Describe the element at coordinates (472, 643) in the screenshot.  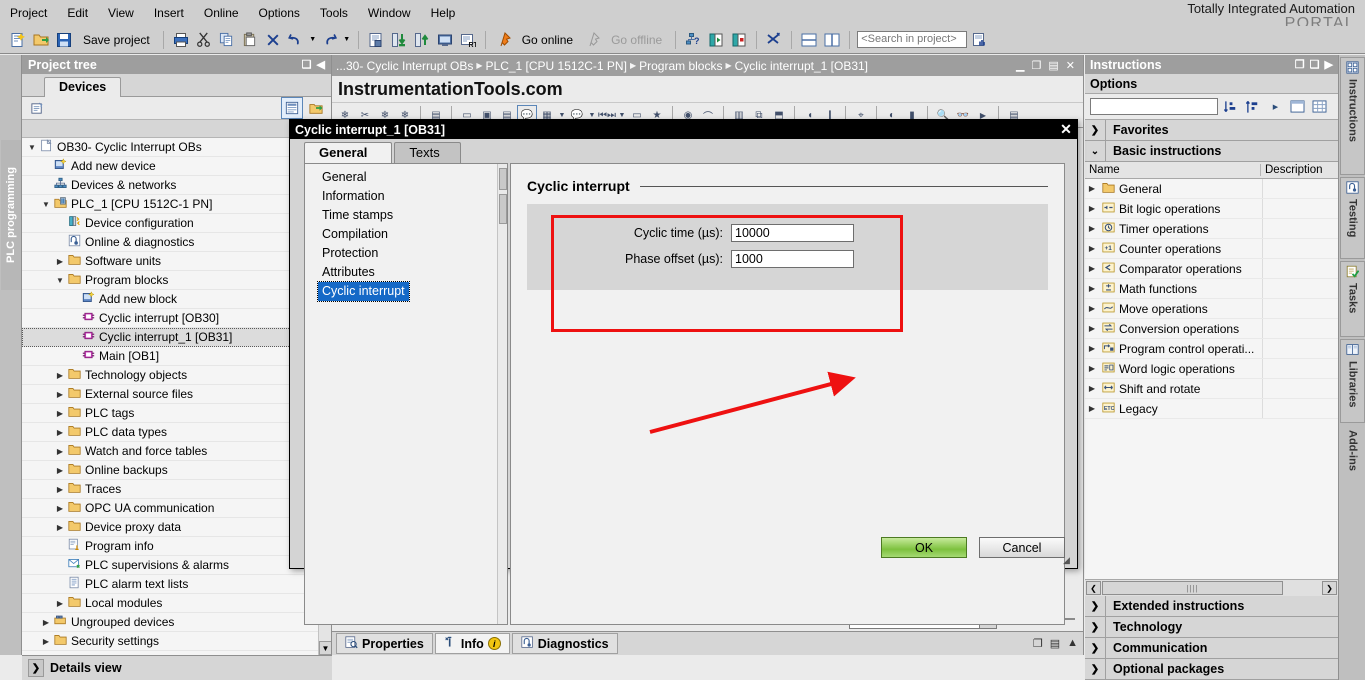
I see `tab-info: Info i` at that location.